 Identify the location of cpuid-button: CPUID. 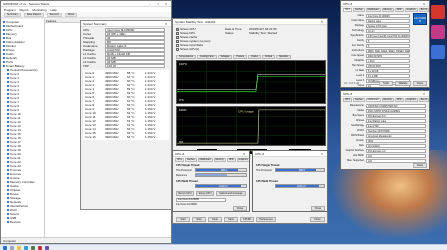
(247, 219).